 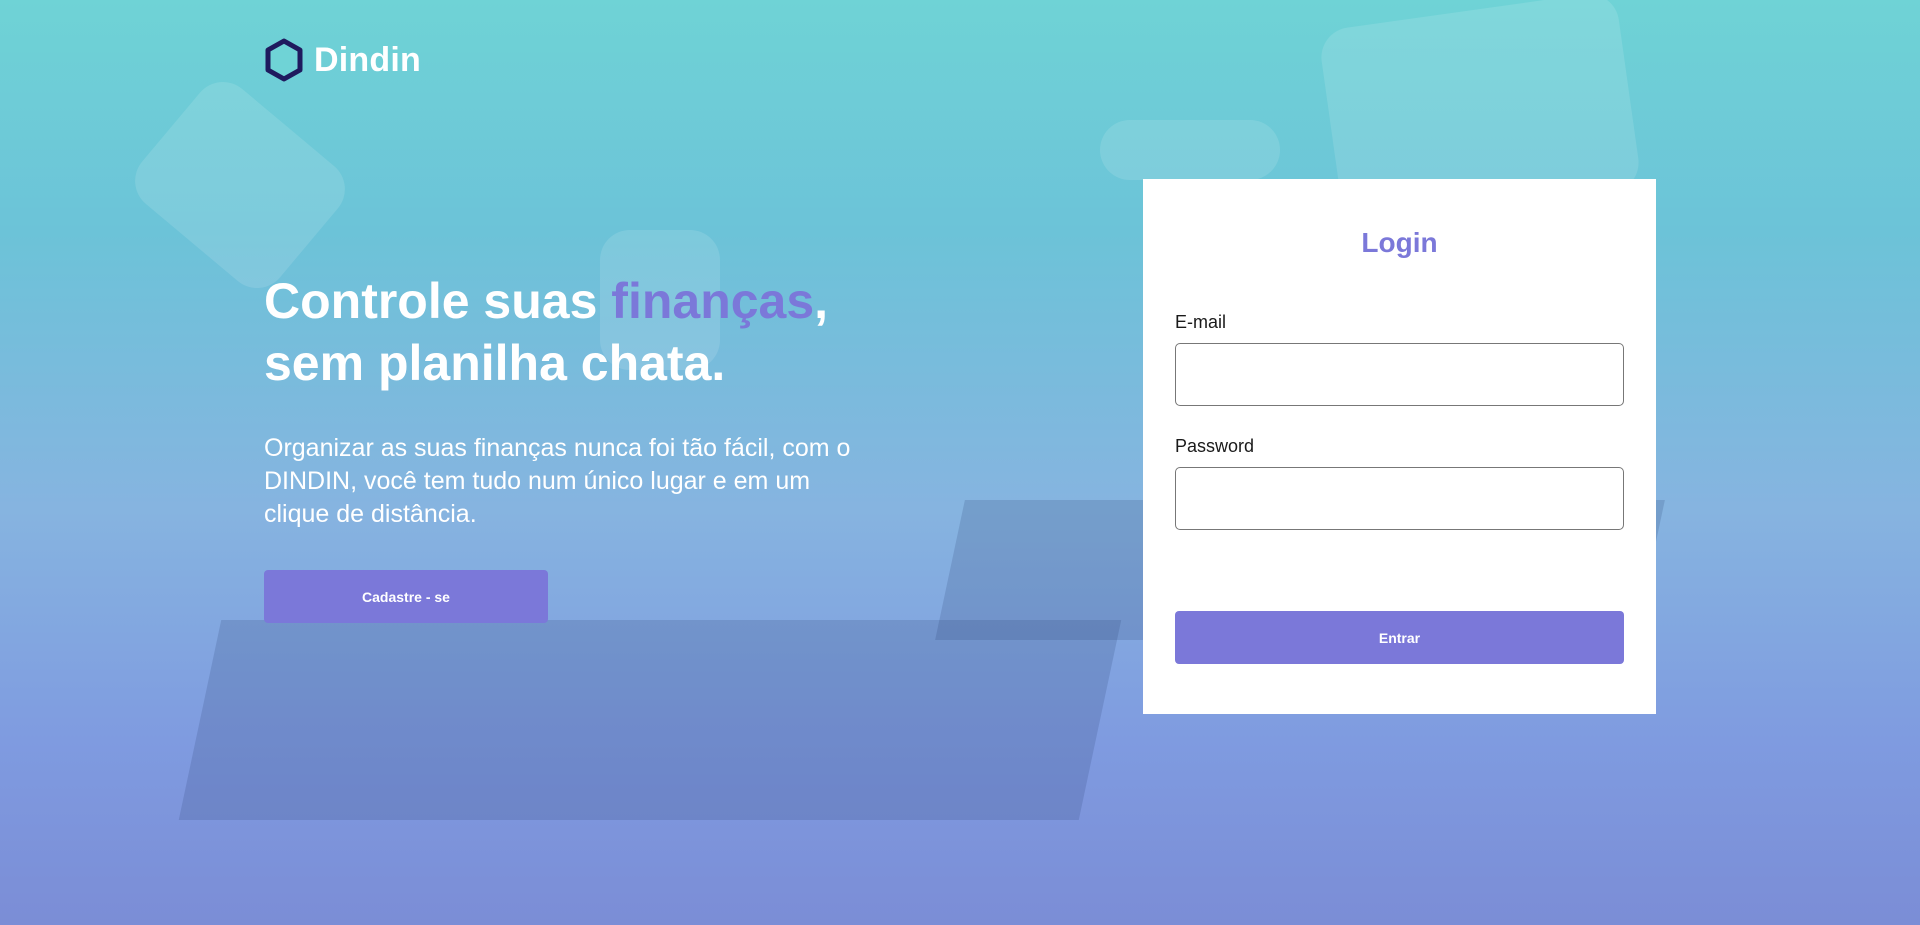 I want to click on brand-logo: Dindin, so click(x=342, y=60).